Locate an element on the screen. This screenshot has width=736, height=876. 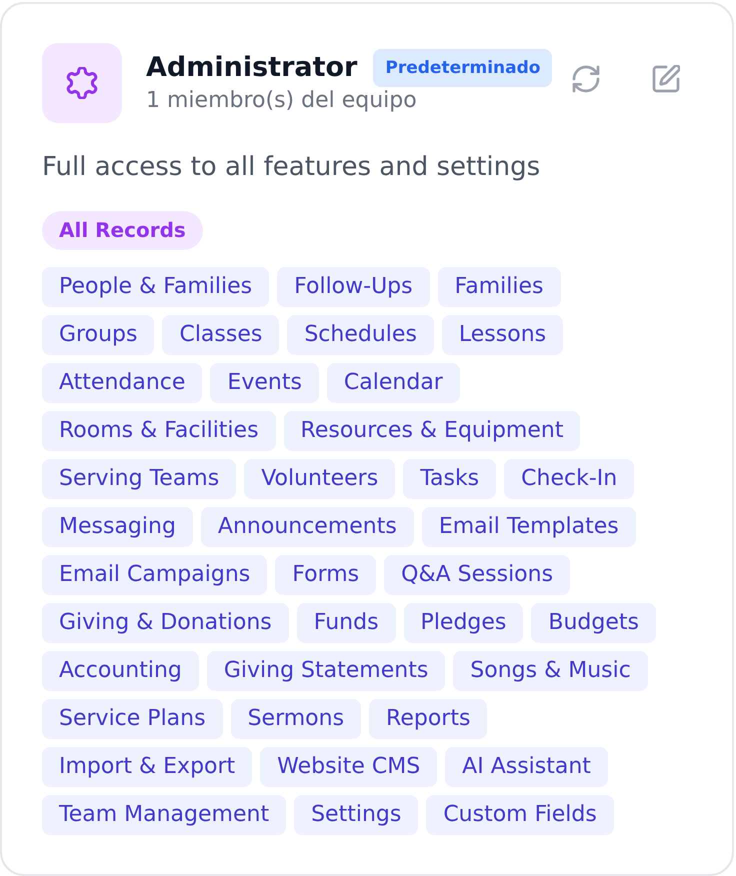
permission-tag: Email Campaigns is located at coordinates (155, 575).